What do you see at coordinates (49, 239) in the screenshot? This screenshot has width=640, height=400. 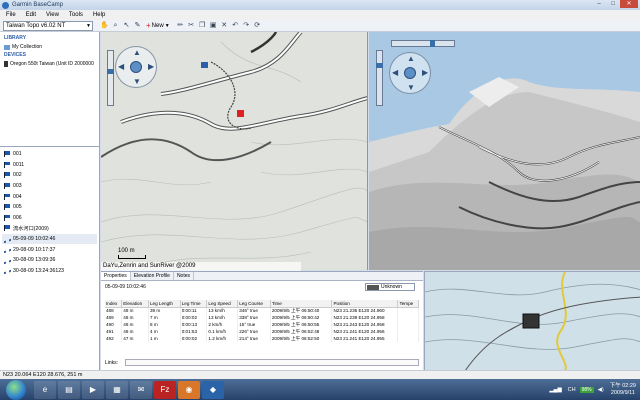 I see `list-item: 05-09-09 10:02:46` at bounding box center [49, 239].